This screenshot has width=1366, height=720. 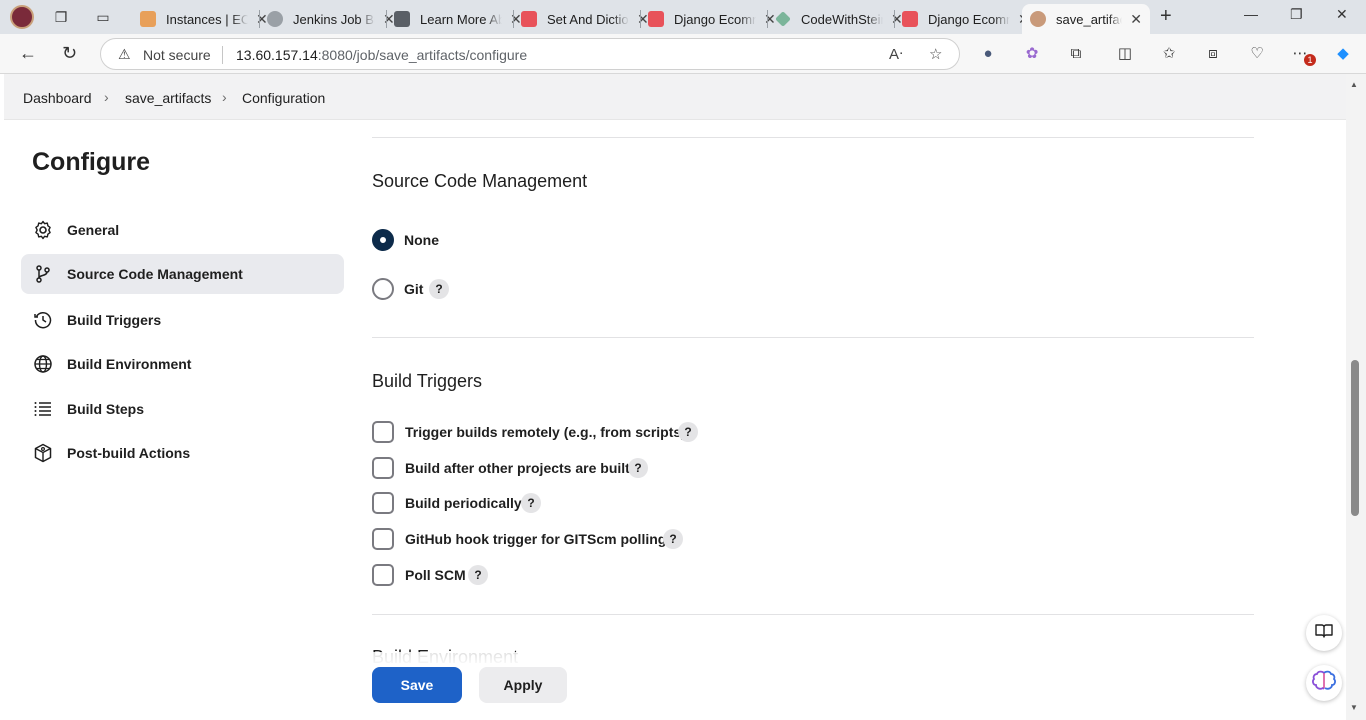 I want to click on url-path: :8080/job/save_artifacts/configure, so click(x=422, y=55).